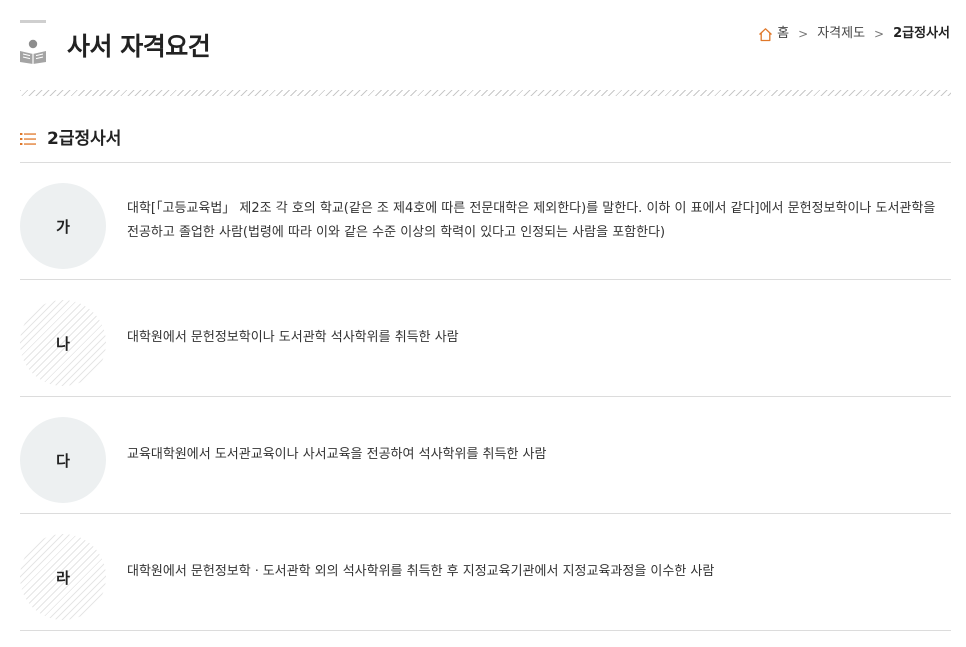 The image size is (966, 647). Describe the element at coordinates (28, 139) in the screenshot. I see `list-icon` at that location.